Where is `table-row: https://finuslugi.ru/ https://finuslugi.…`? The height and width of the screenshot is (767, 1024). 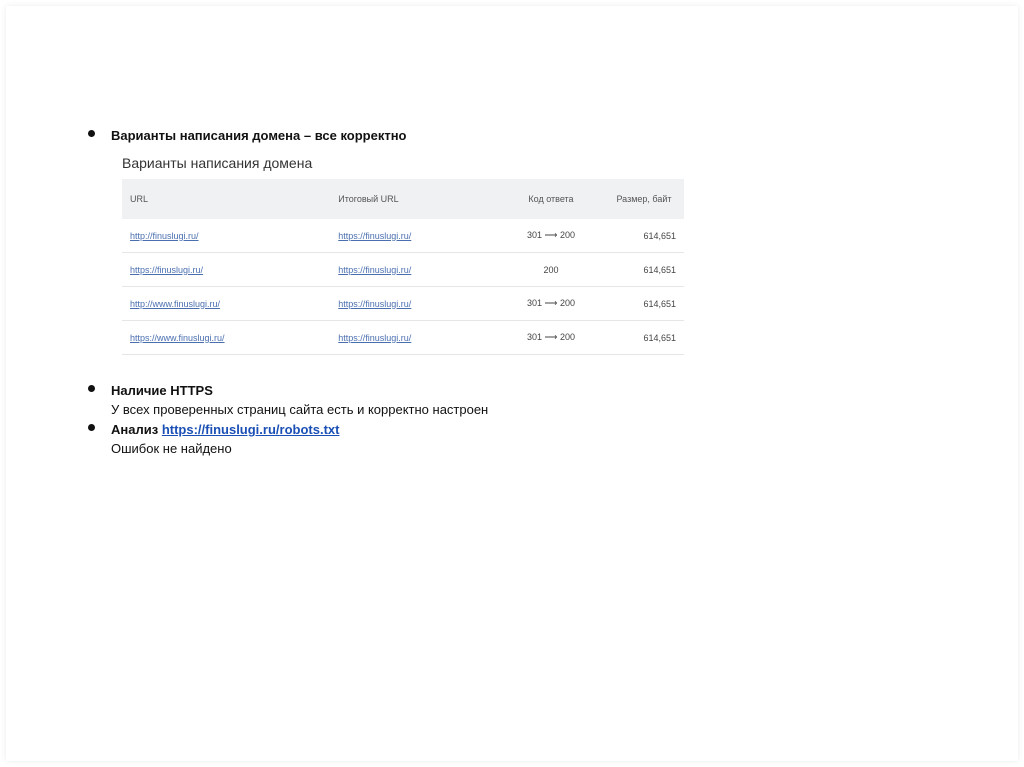
table-row: https://finuslugi.ru/ https://finuslugi.… is located at coordinates (403, 269).